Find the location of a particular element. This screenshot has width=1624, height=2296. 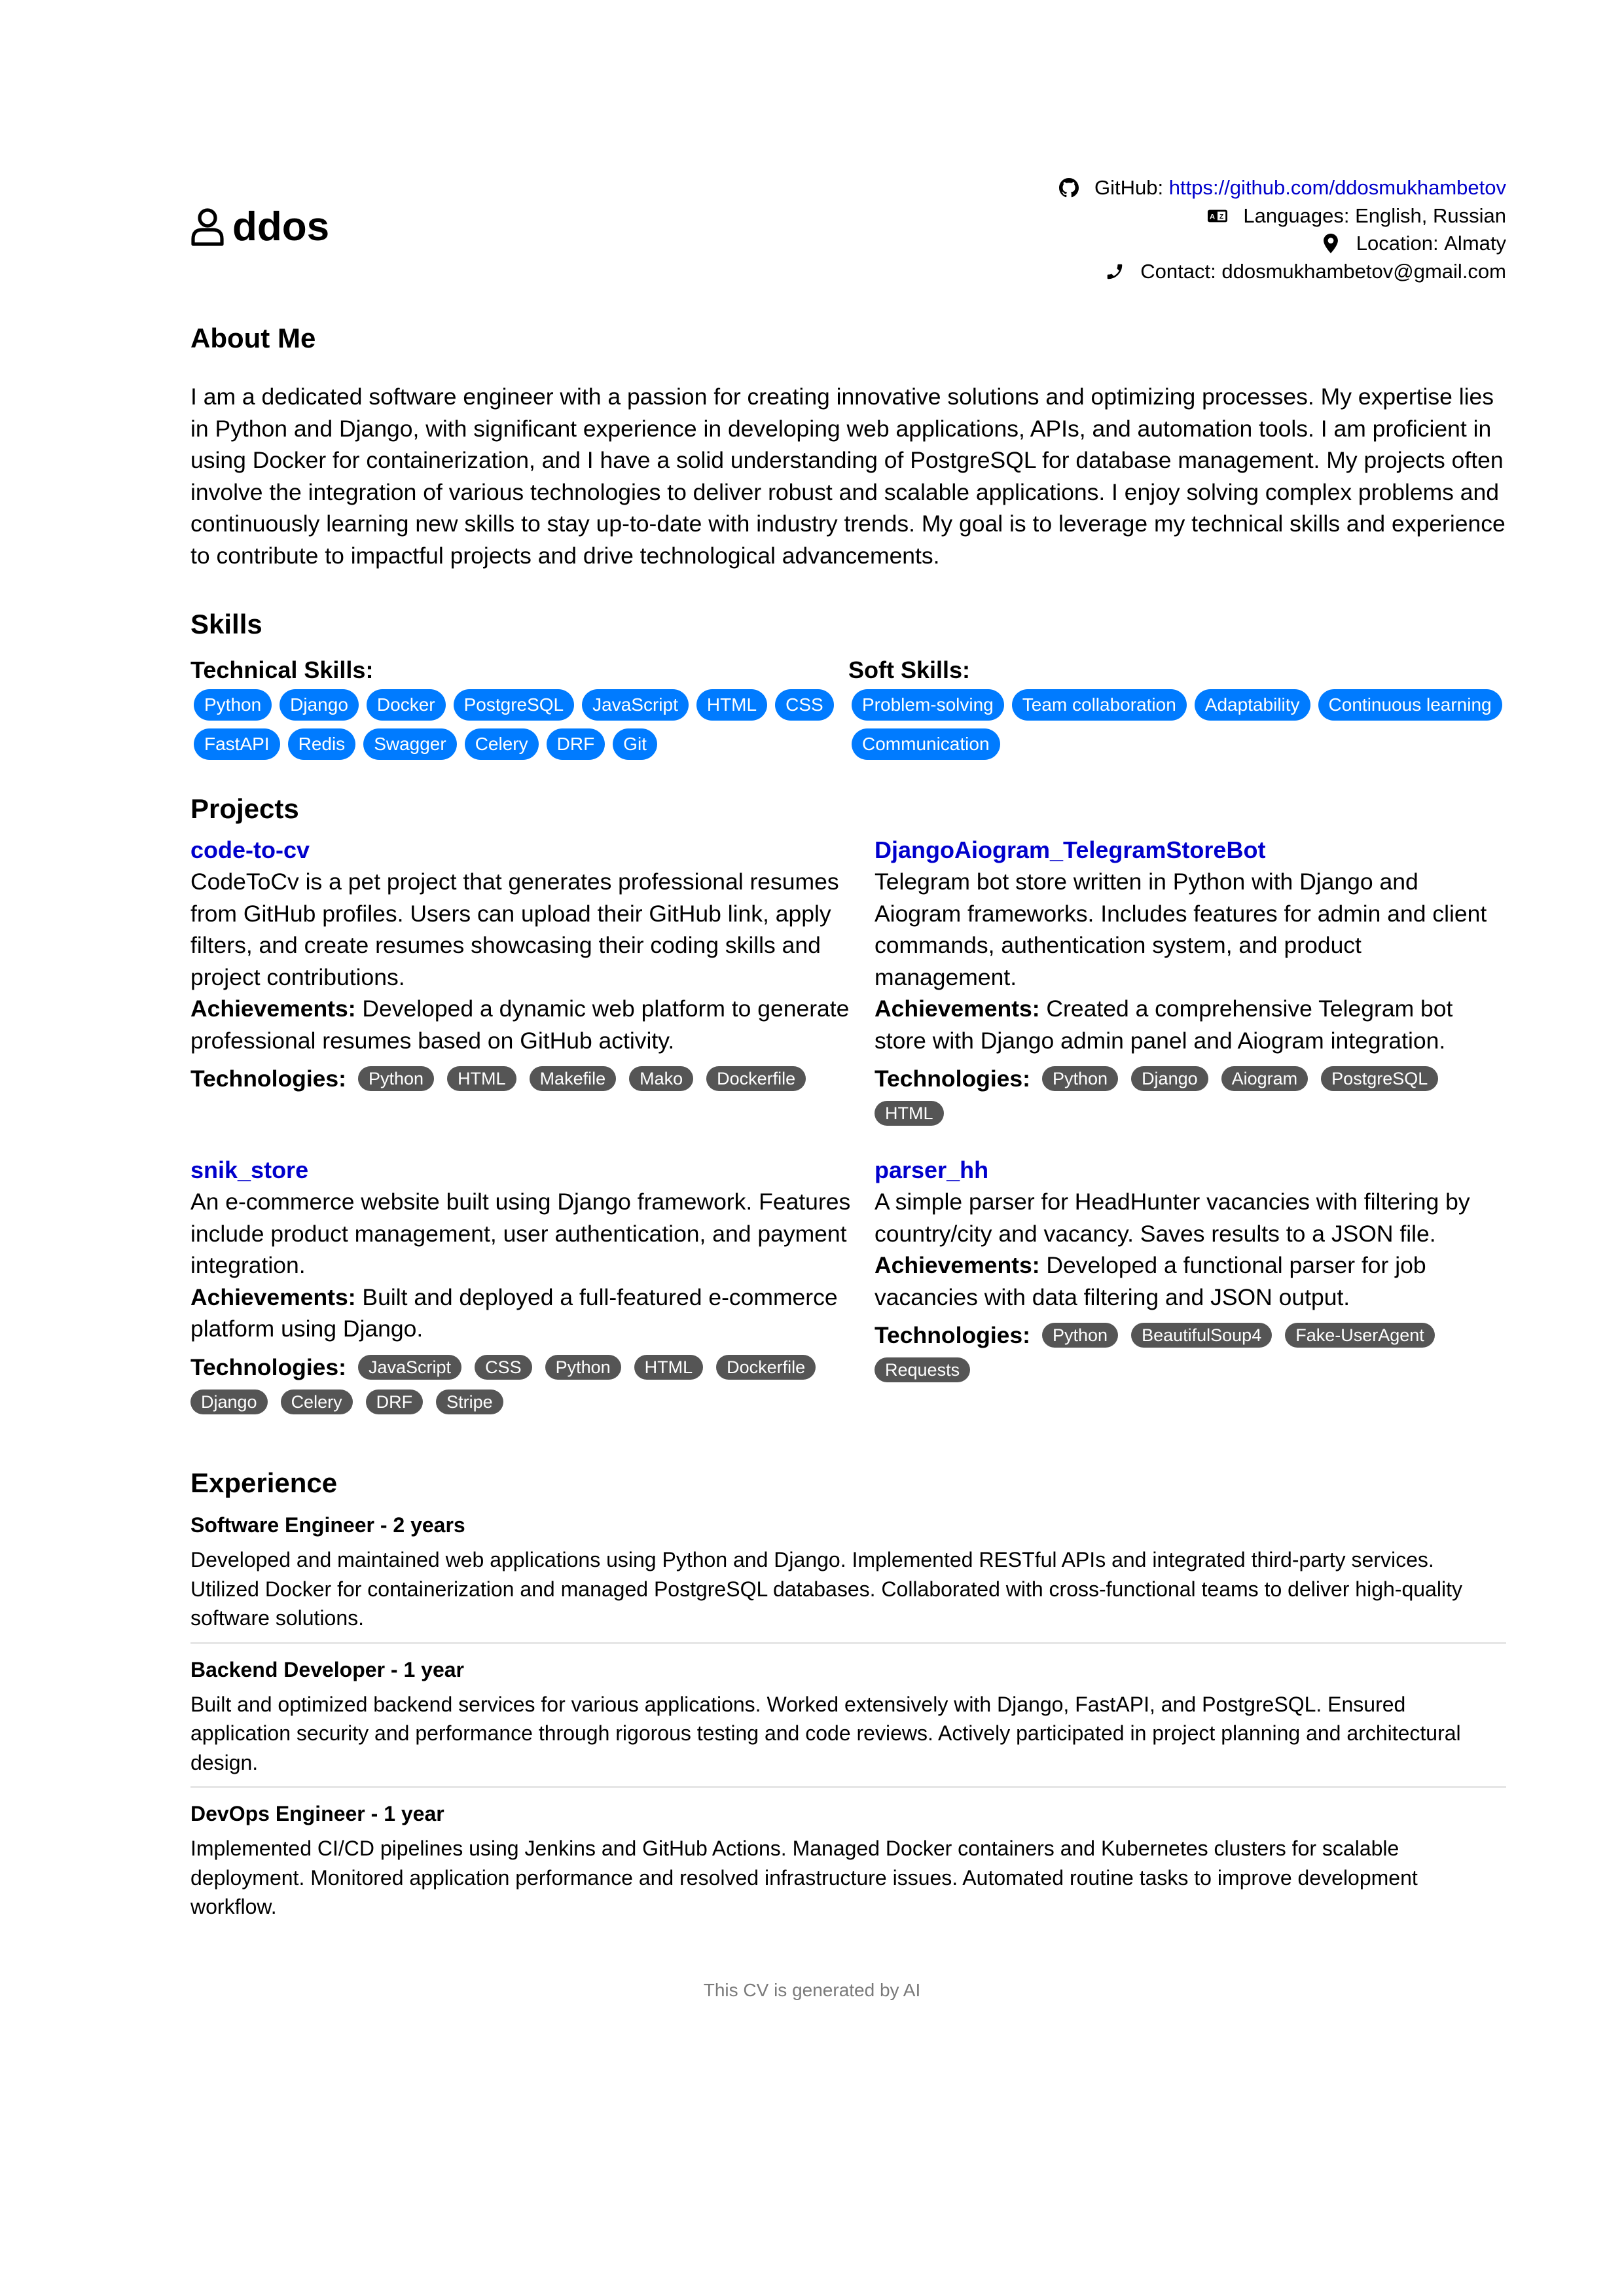

experience-heading: Experience is located at coordinates (264, 1482).